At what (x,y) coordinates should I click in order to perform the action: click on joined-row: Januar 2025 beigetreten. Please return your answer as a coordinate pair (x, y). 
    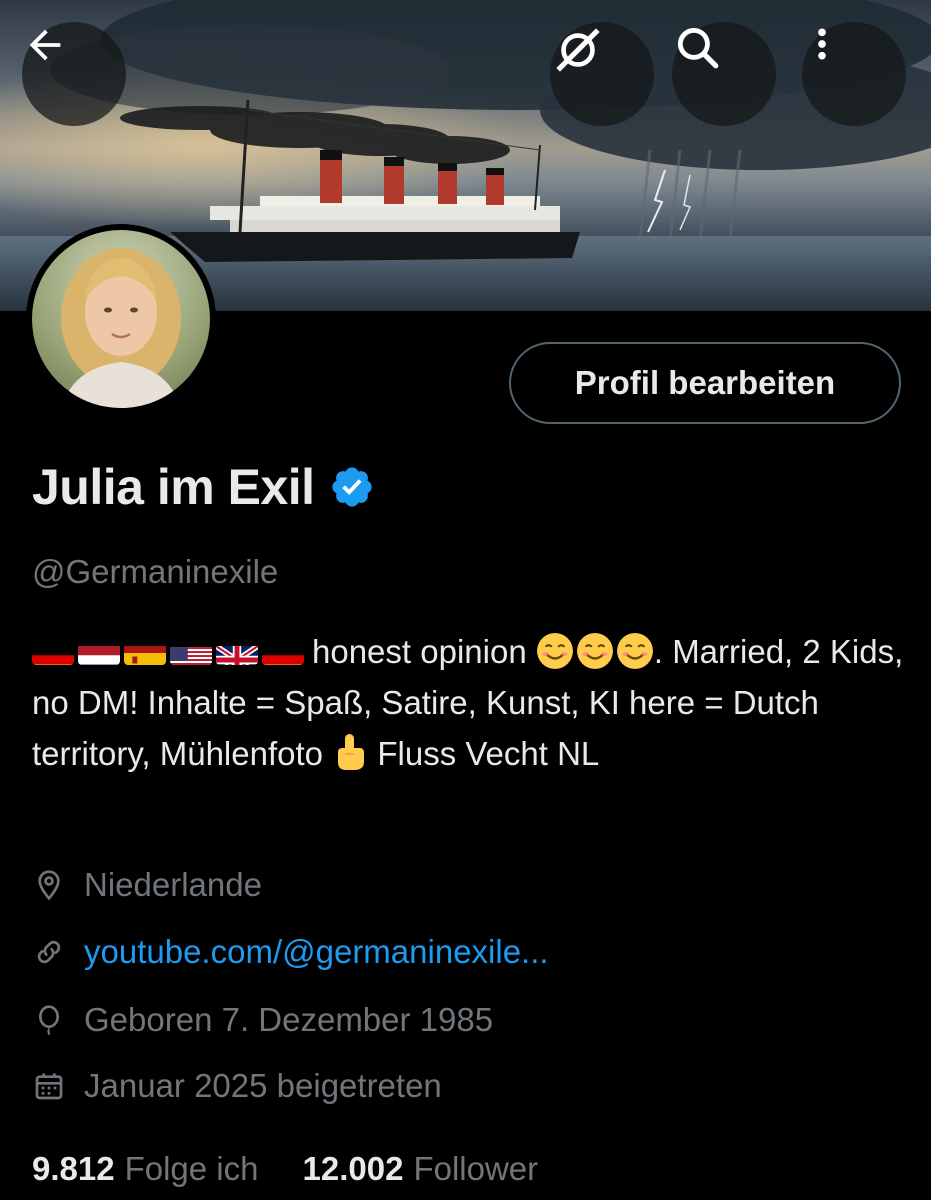
    Looking at the image, I should click on (237, 1086).